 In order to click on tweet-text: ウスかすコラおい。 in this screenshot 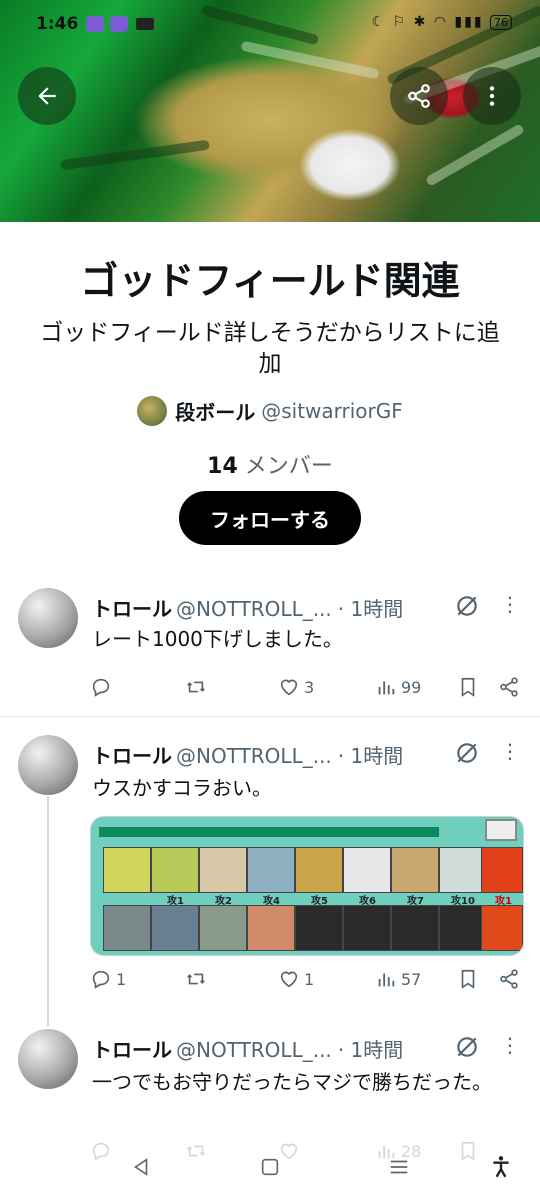, I will do `click(182, 788)`.